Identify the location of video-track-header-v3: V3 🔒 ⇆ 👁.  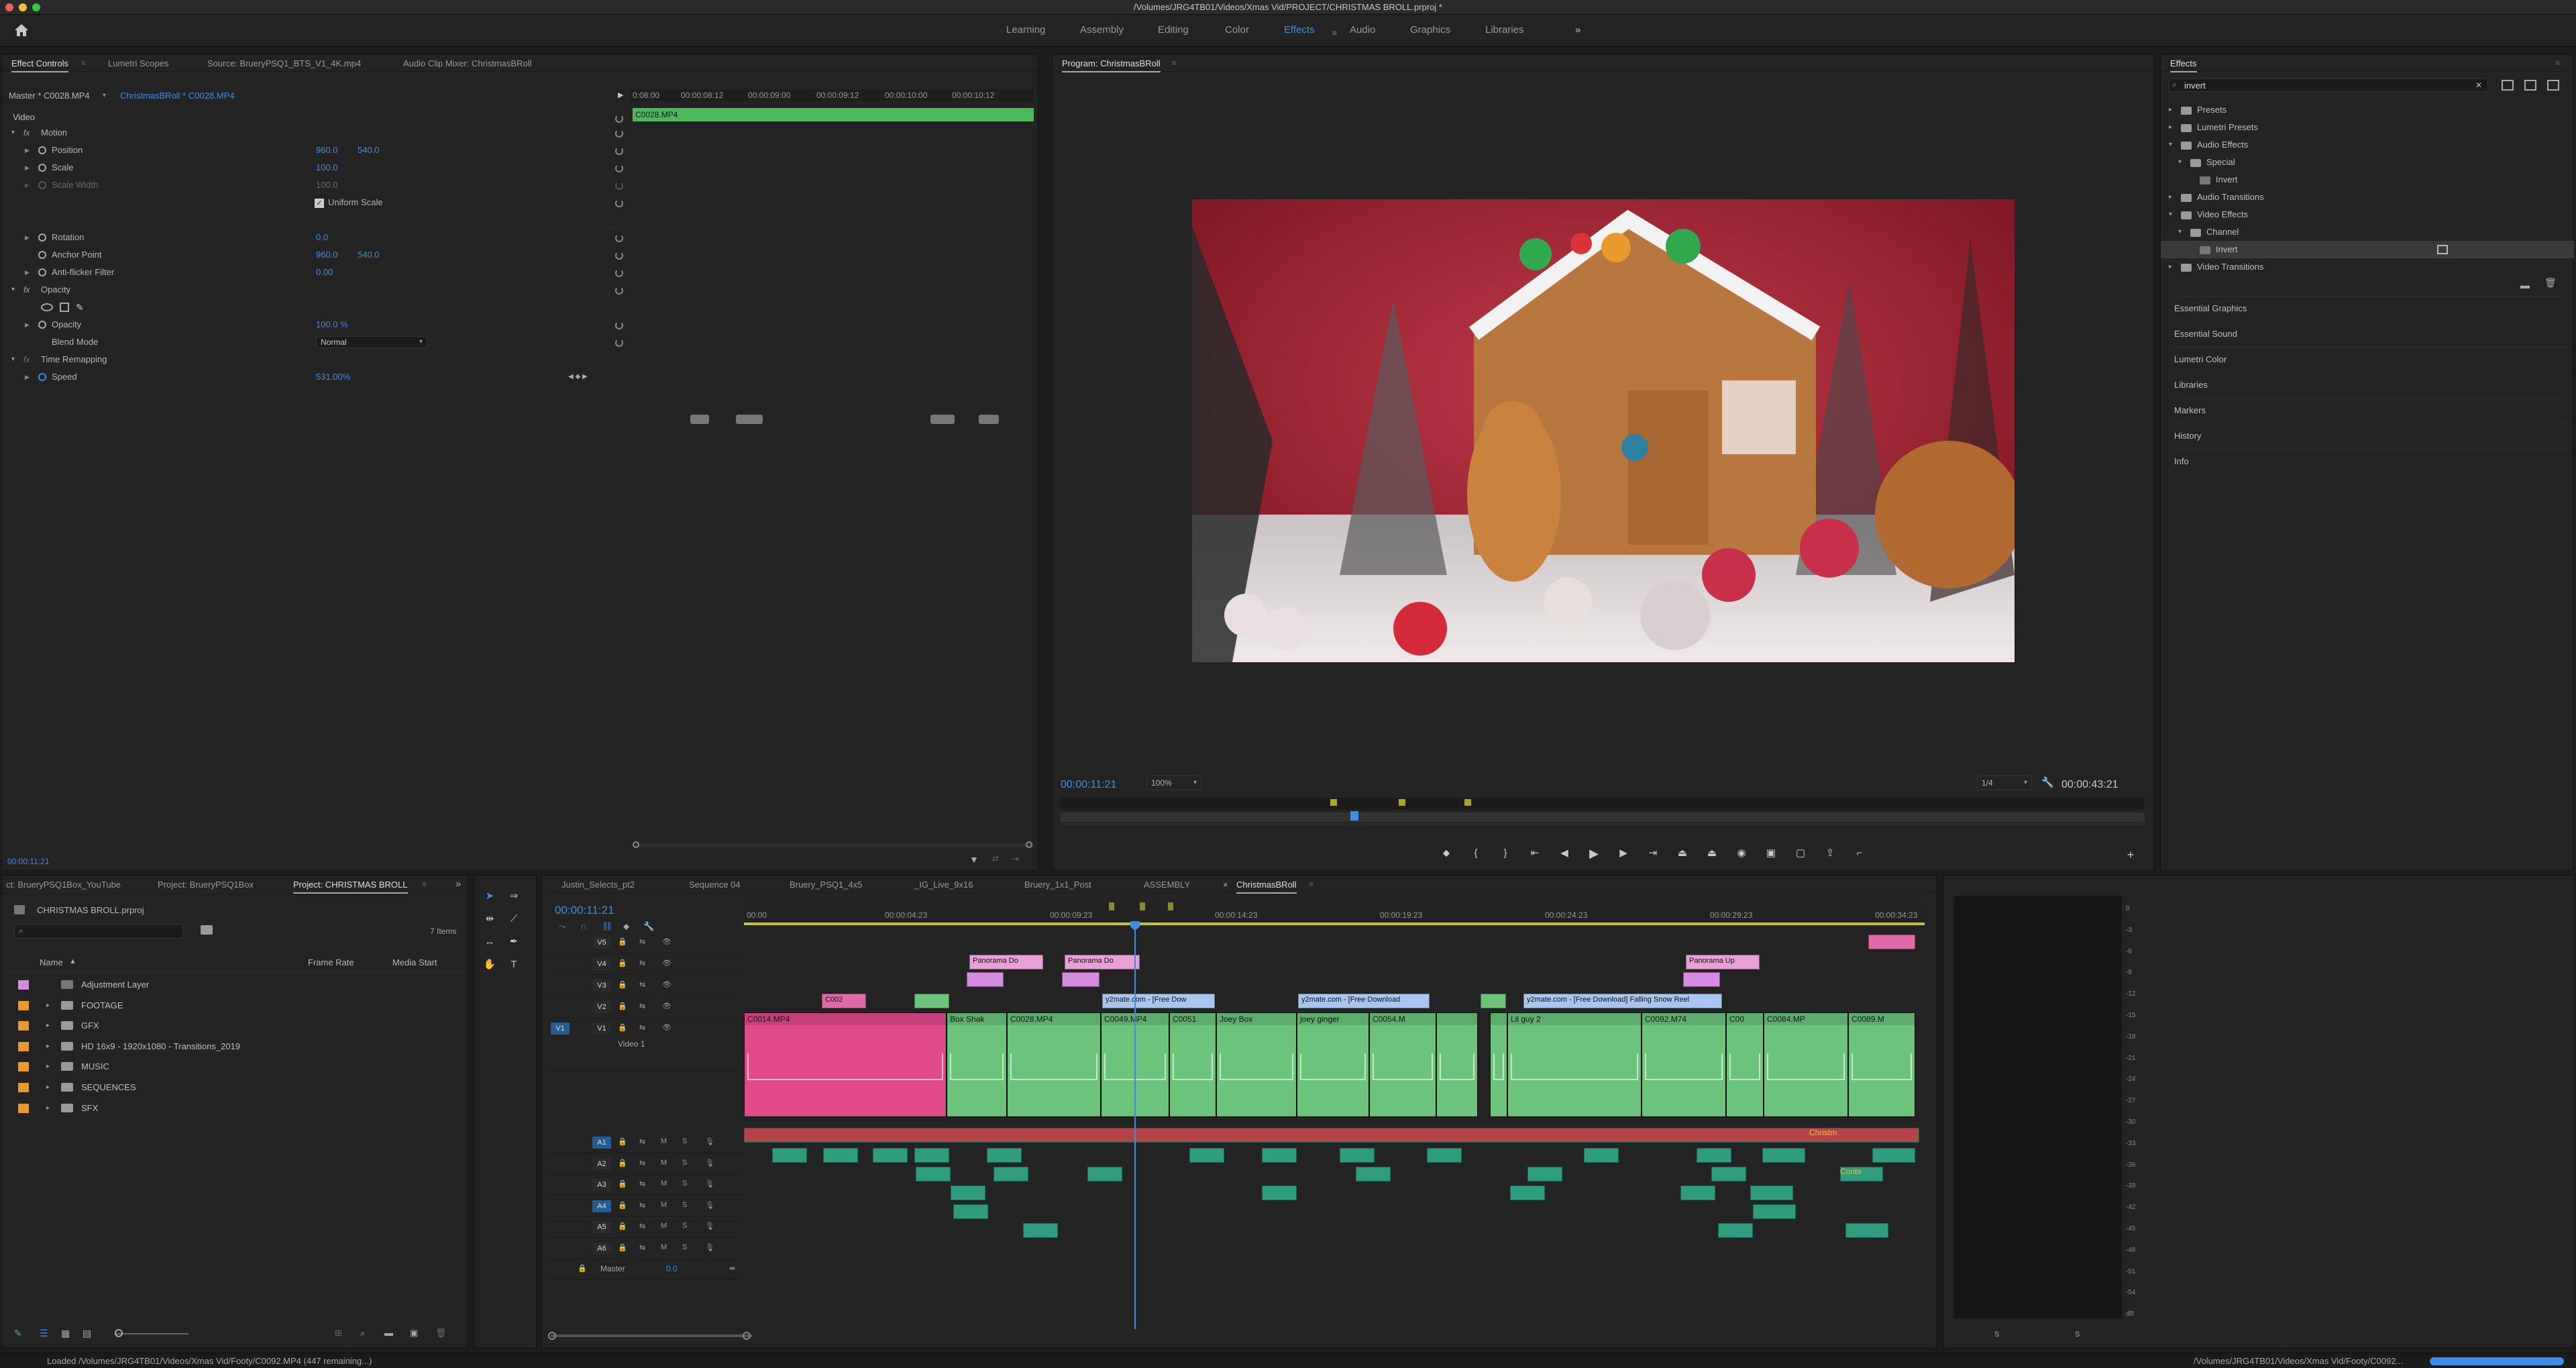
(645, 986).